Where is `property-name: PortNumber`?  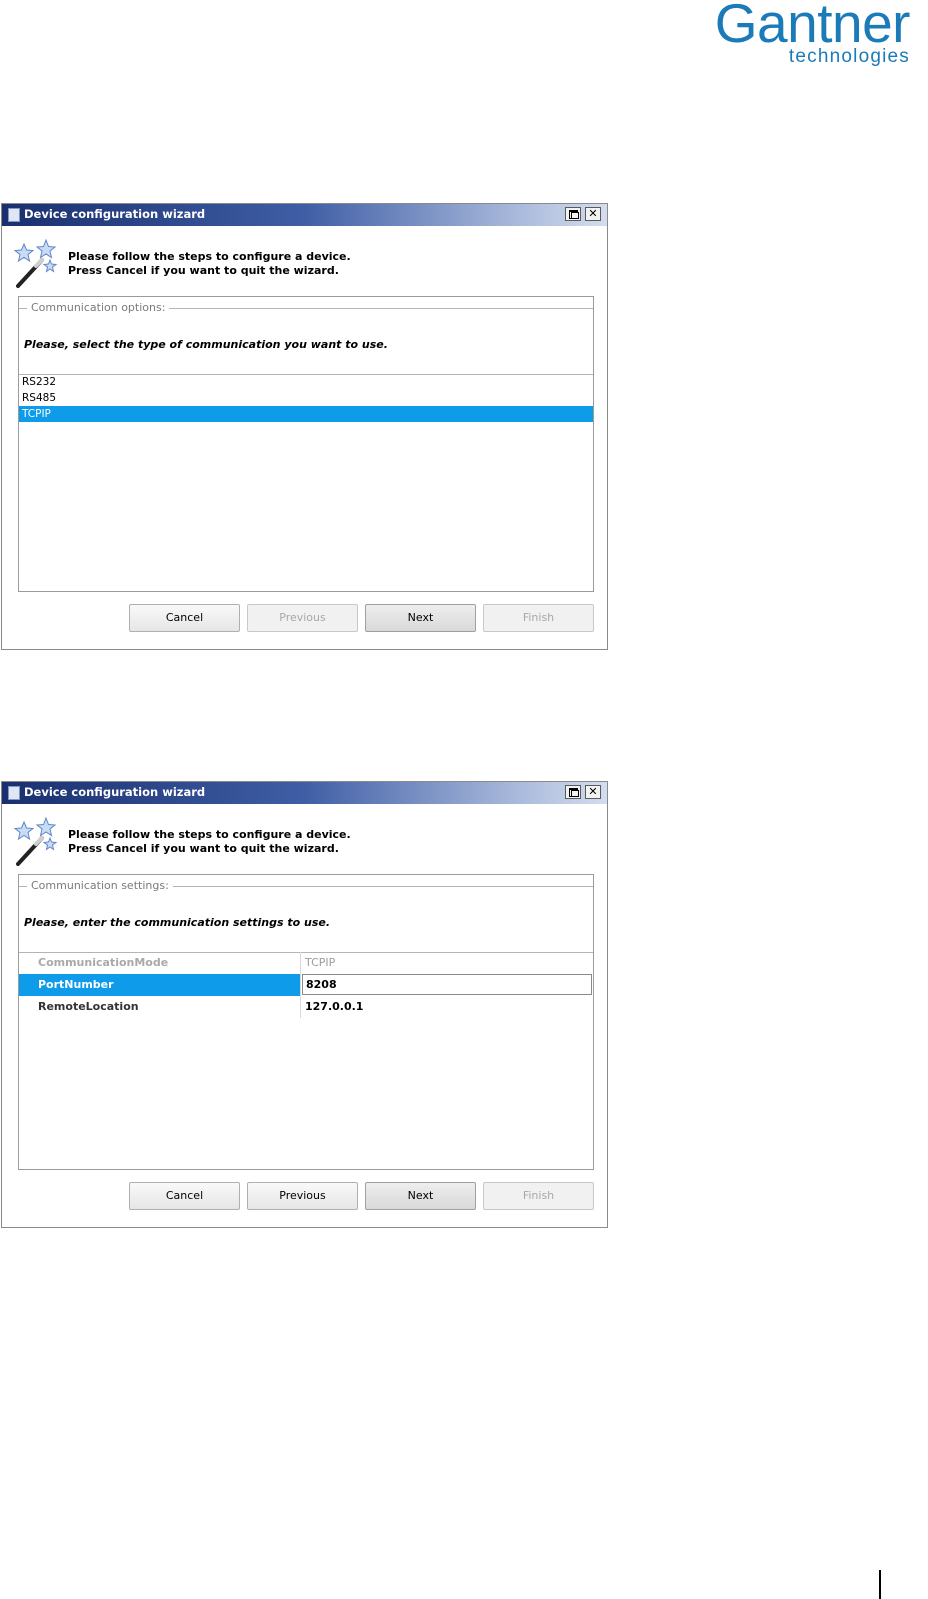
property-name: PortNumber is located at coordinates (160, 985).